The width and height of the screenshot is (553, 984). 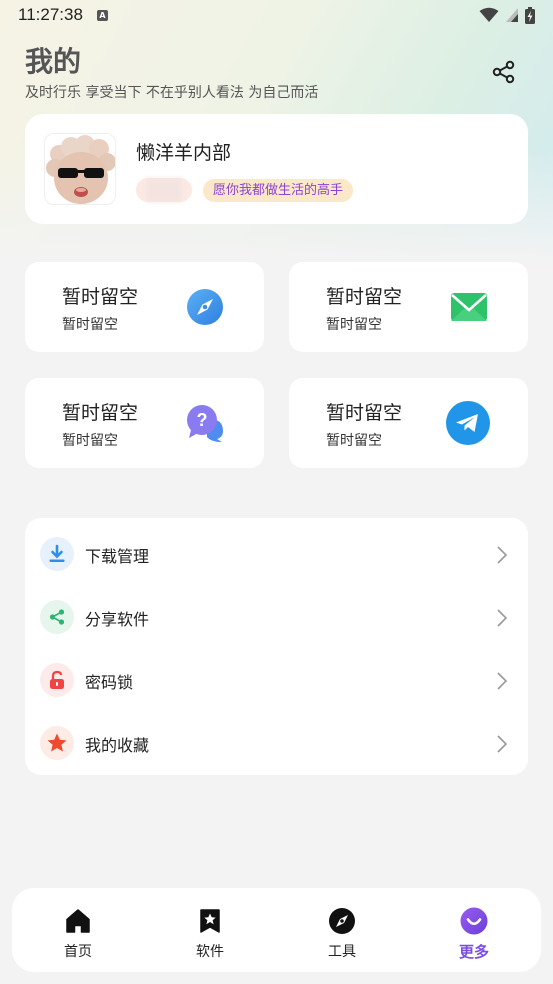 I want to click on bookmark-star-icon, so click(x=210, y=921).